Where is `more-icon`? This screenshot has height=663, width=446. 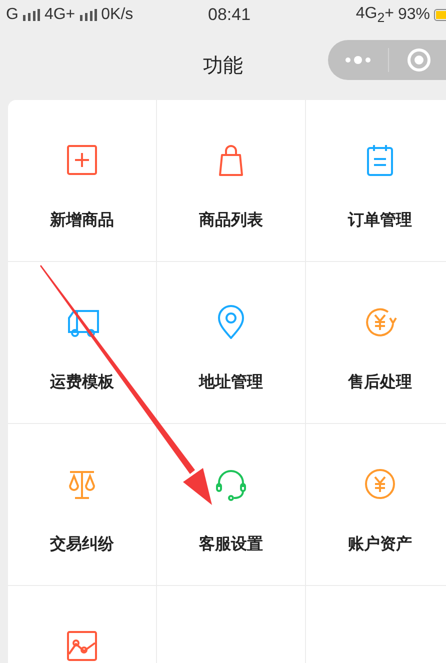
more-icon is located at coordinates (358, 60).